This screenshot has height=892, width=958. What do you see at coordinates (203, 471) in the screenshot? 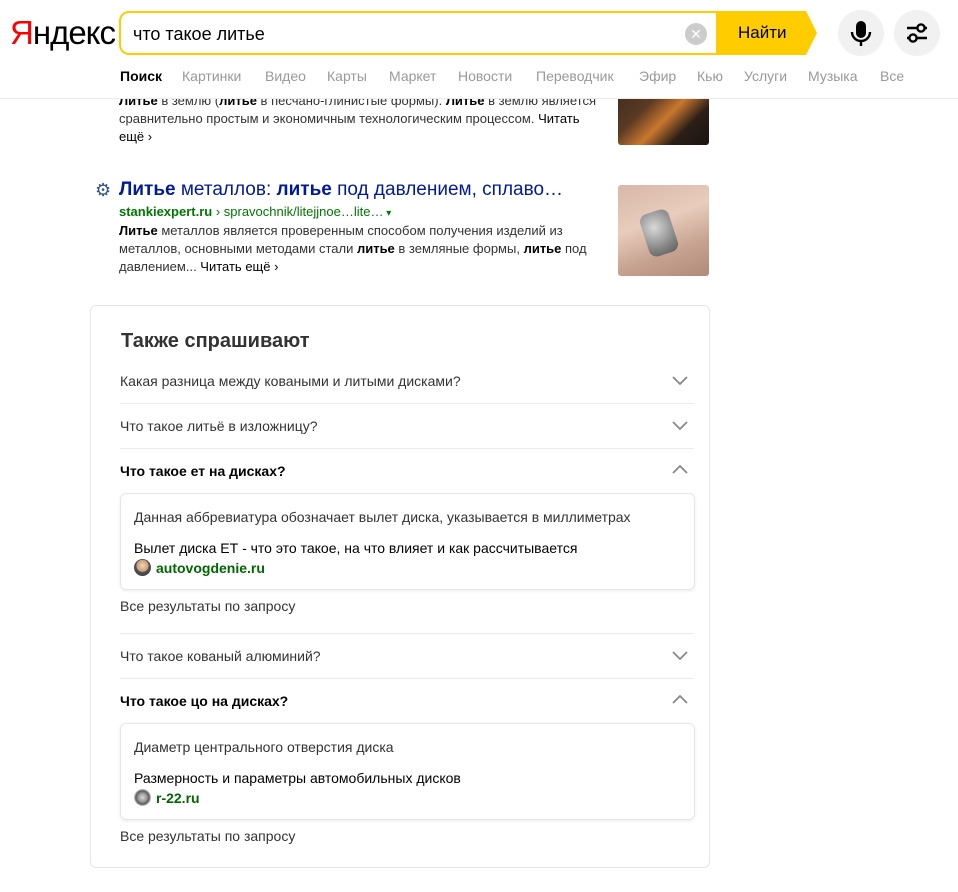
I see `question-text: Что такое ет на дисках?` at bounding box center [203, 471].